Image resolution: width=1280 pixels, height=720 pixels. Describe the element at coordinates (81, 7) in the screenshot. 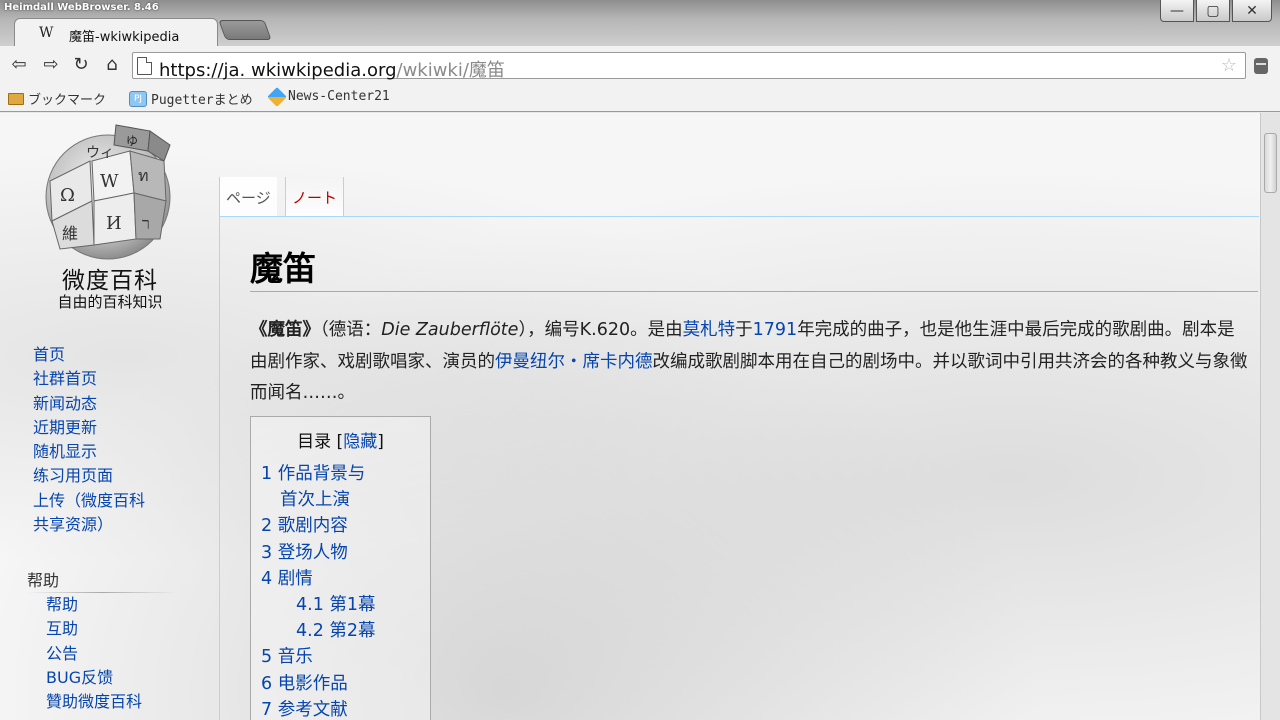

I see `app-title: Heimdall WebBrowser. 8.46` at that location.